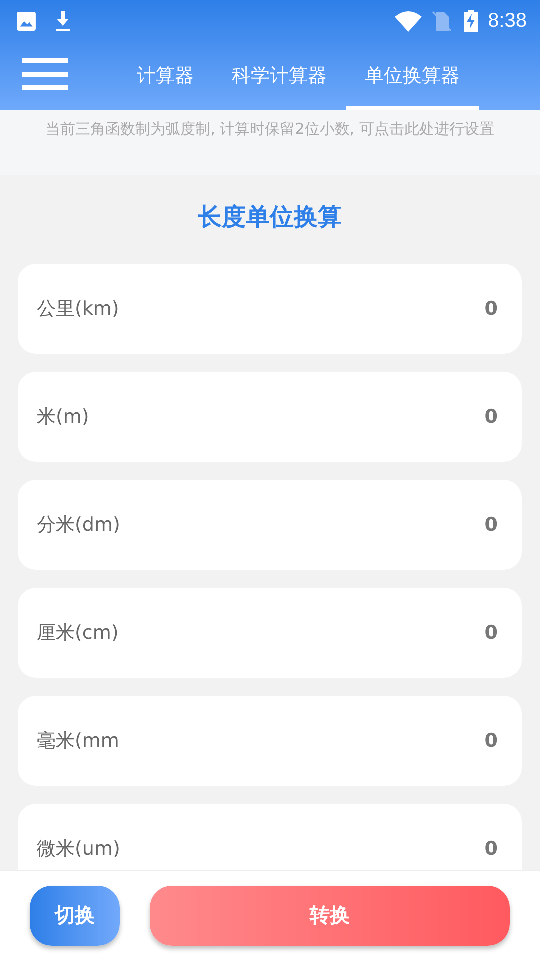 This screenshot has width=540, height=960. I want to click on page-title: 长度单位换算, so click(270, 217).